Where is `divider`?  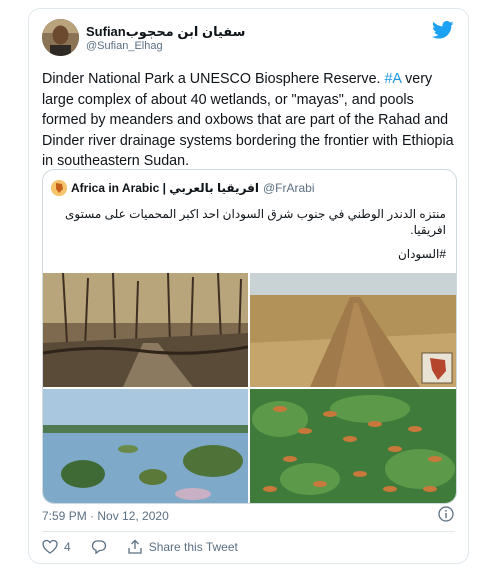 divider is located at coordinates (248, 531).